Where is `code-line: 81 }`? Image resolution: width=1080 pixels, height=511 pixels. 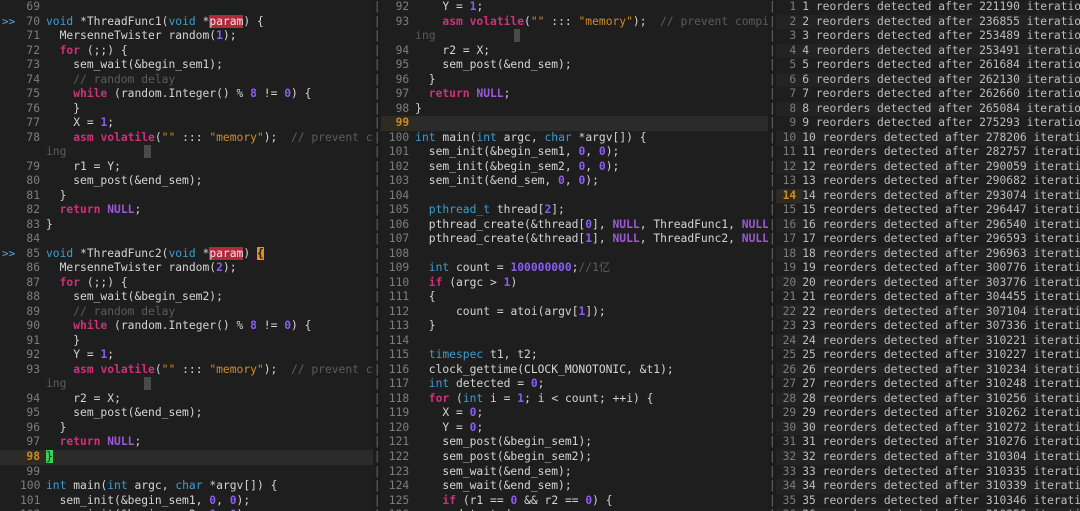 code-line: 81 } is located at coordinates (186, 196).